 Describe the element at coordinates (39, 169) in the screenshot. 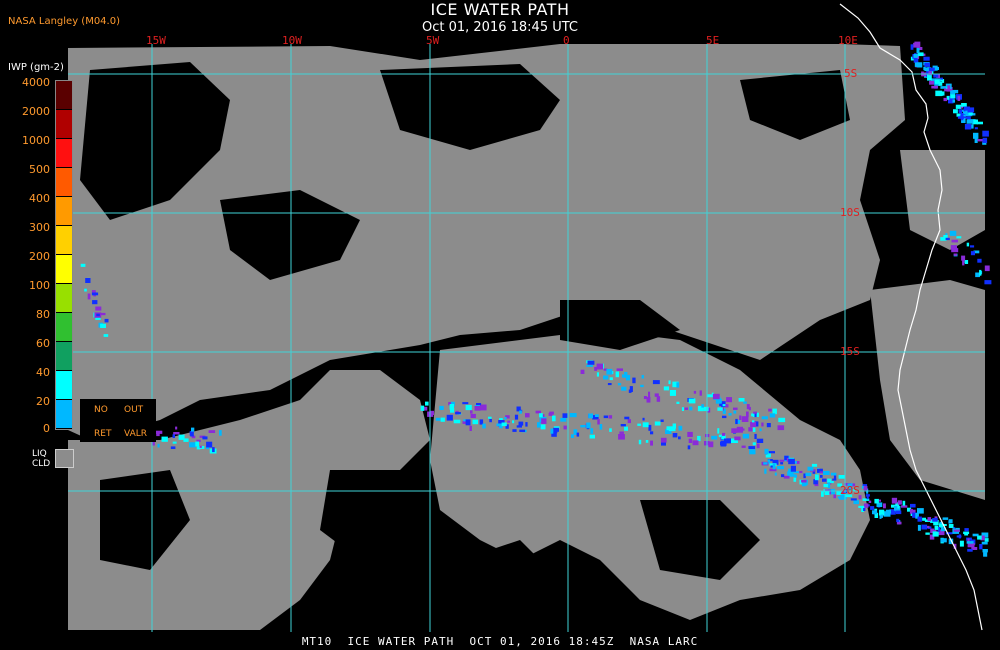

I see `legend-tick: 500` at that location.